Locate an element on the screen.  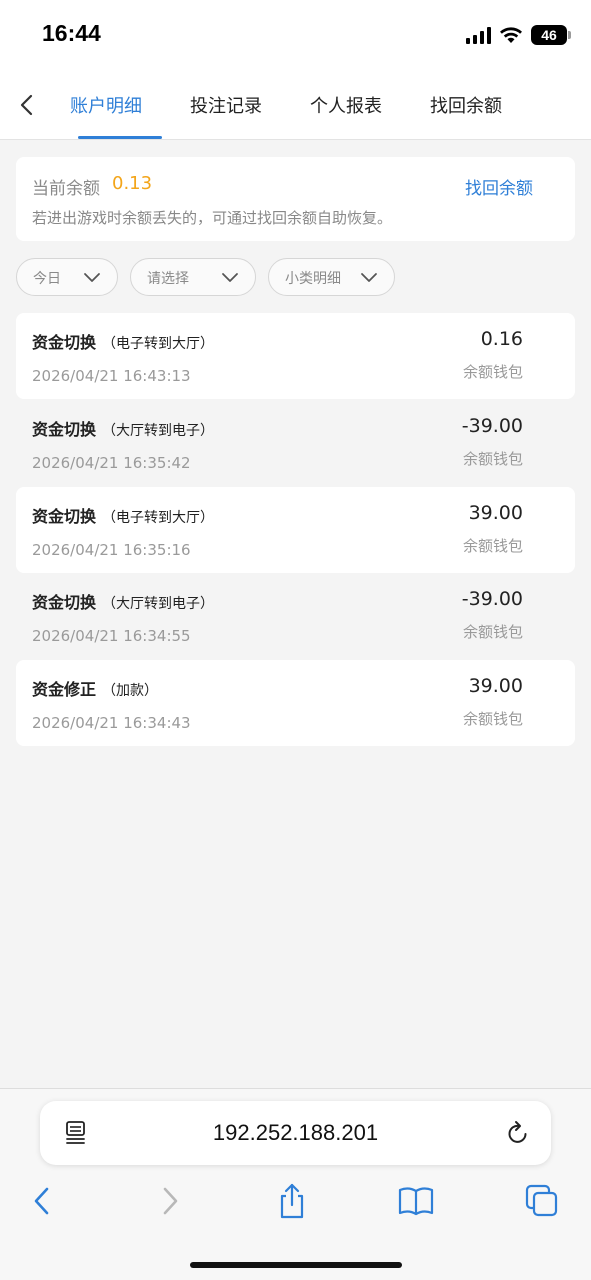
tab-bet-records: 投注记录 is located at coordinates (226, 105).